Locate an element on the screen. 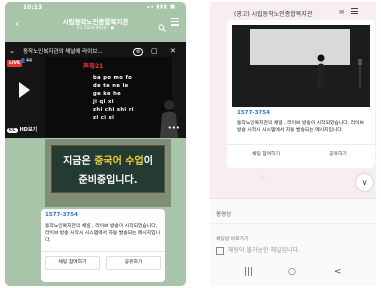 Image resolution: width=381 pixels, height=288 pixels. chat-disabled-text: 체팅이 불가능한 채널입니다. is located at coordinates (264, 250).